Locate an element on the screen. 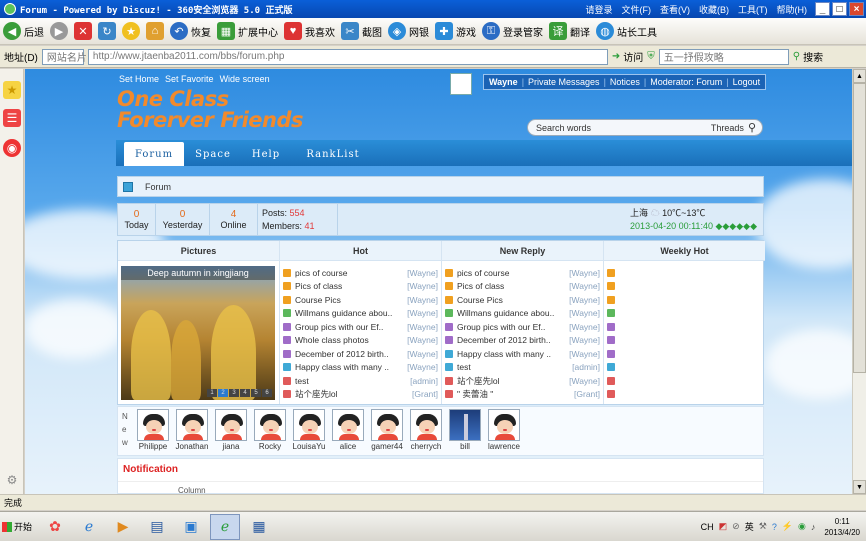 This screenshot has width=866, height=541. netbank-button: ◈ 网银 is located at coordinates (408, 31).